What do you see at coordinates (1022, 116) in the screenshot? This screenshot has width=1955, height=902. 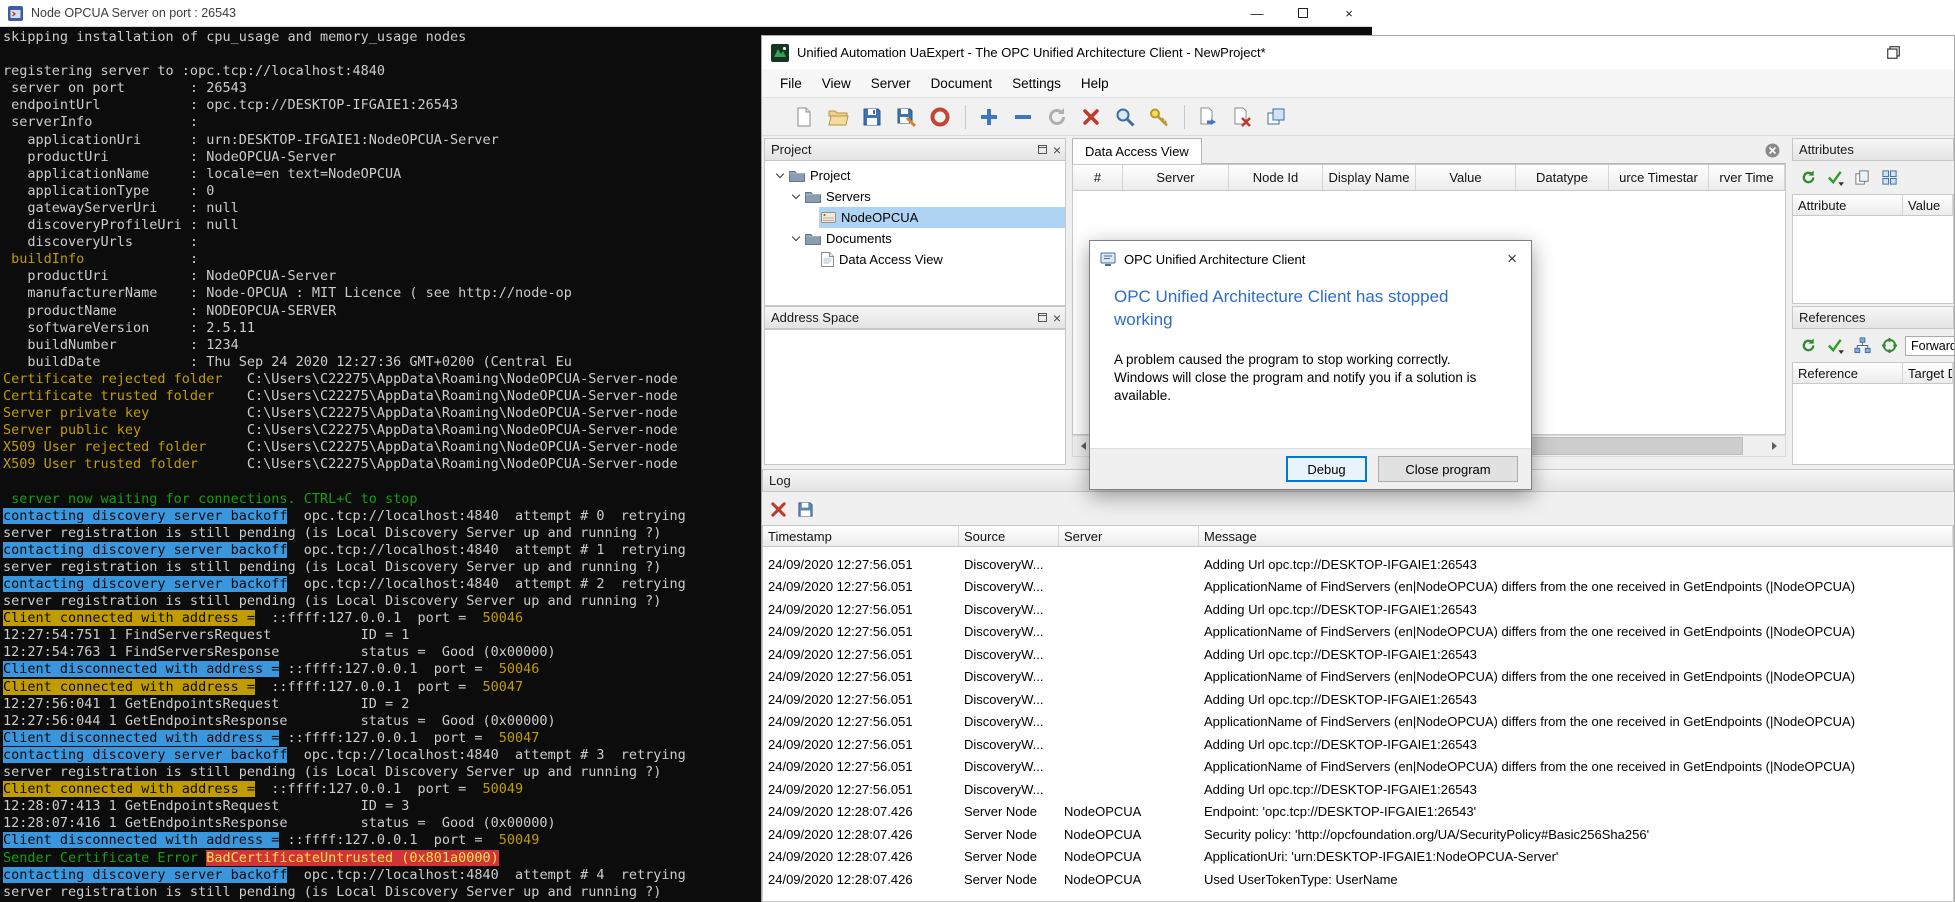 I see `toolbar-button-remove-server` at bounding box center [1022, 116].